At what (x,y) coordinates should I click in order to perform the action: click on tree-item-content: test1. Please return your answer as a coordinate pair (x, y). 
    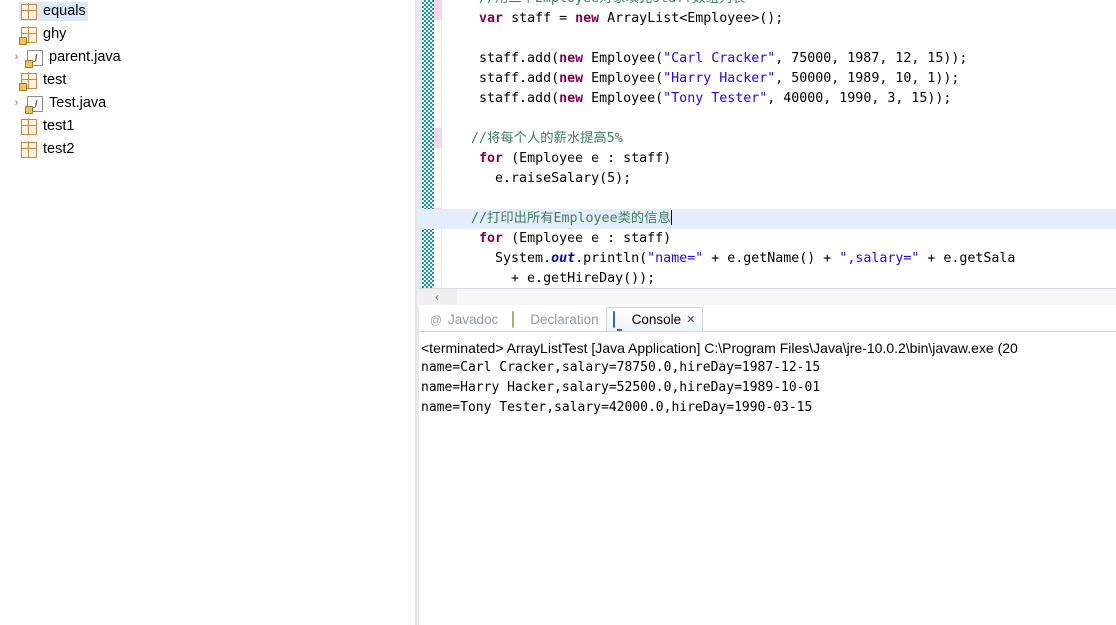
    Looking at the image, I should click on (47, 126).